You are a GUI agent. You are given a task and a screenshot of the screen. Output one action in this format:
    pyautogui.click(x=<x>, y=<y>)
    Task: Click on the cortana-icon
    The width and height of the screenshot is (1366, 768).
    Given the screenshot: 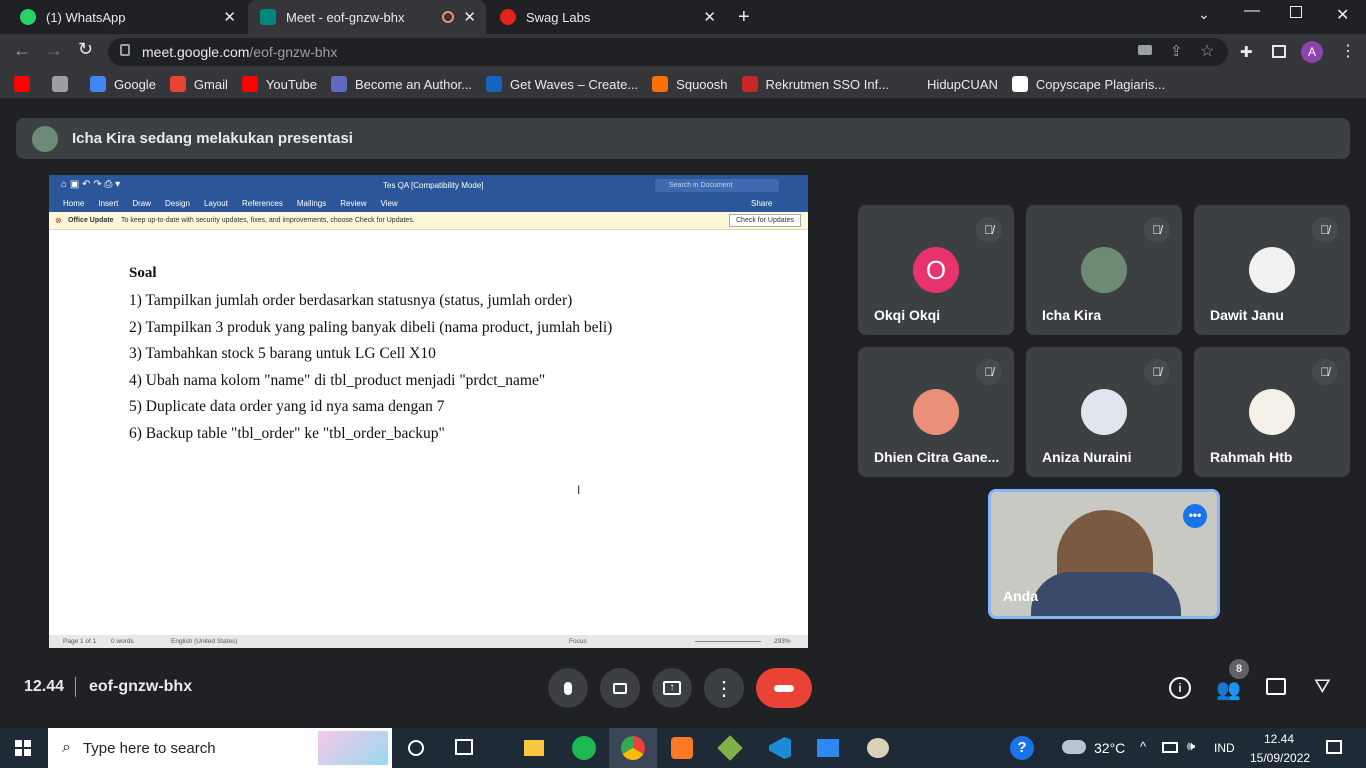 What is the action you would take?
    pyautogui.click(x=416, y=748)
    